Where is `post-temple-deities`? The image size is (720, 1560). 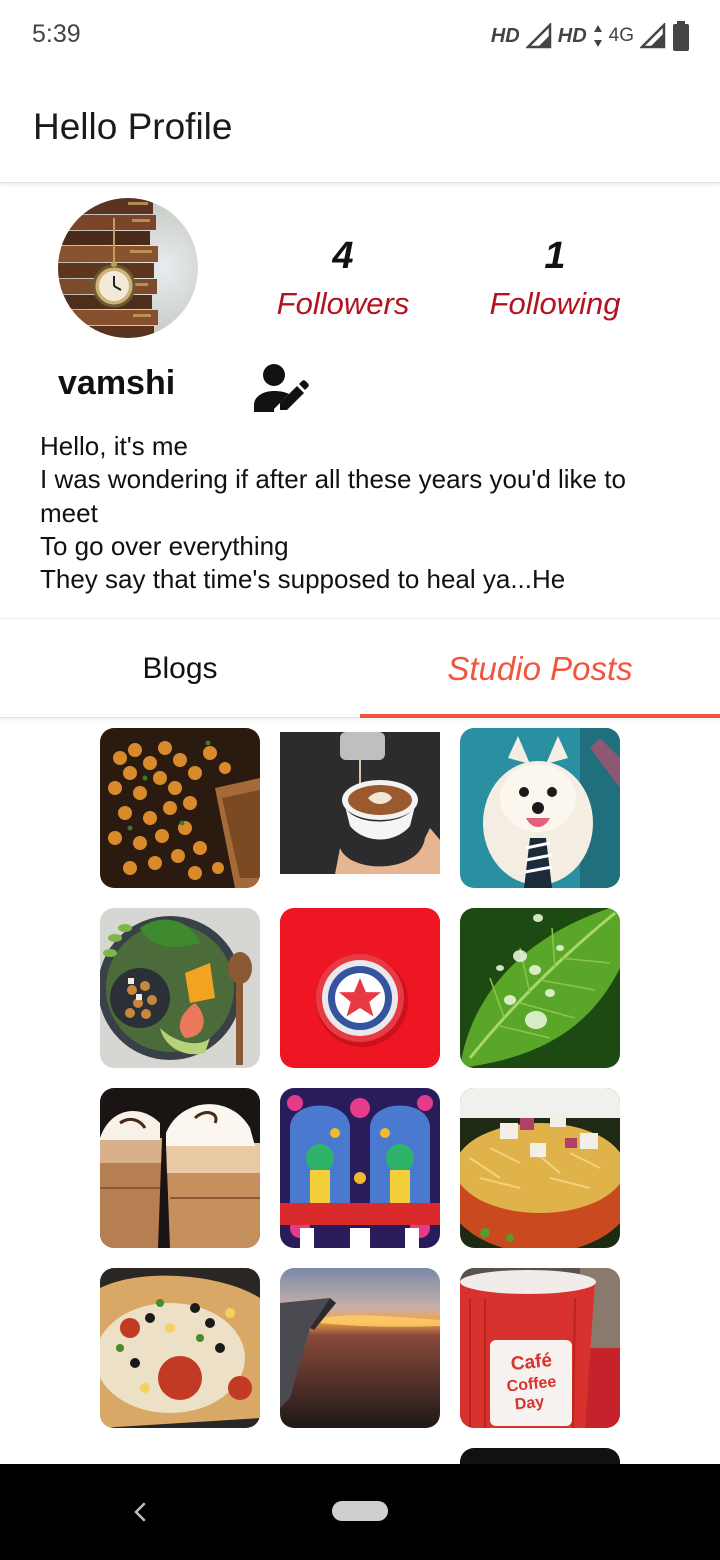 post-temple-deities is located at coordinates (360, 1168).